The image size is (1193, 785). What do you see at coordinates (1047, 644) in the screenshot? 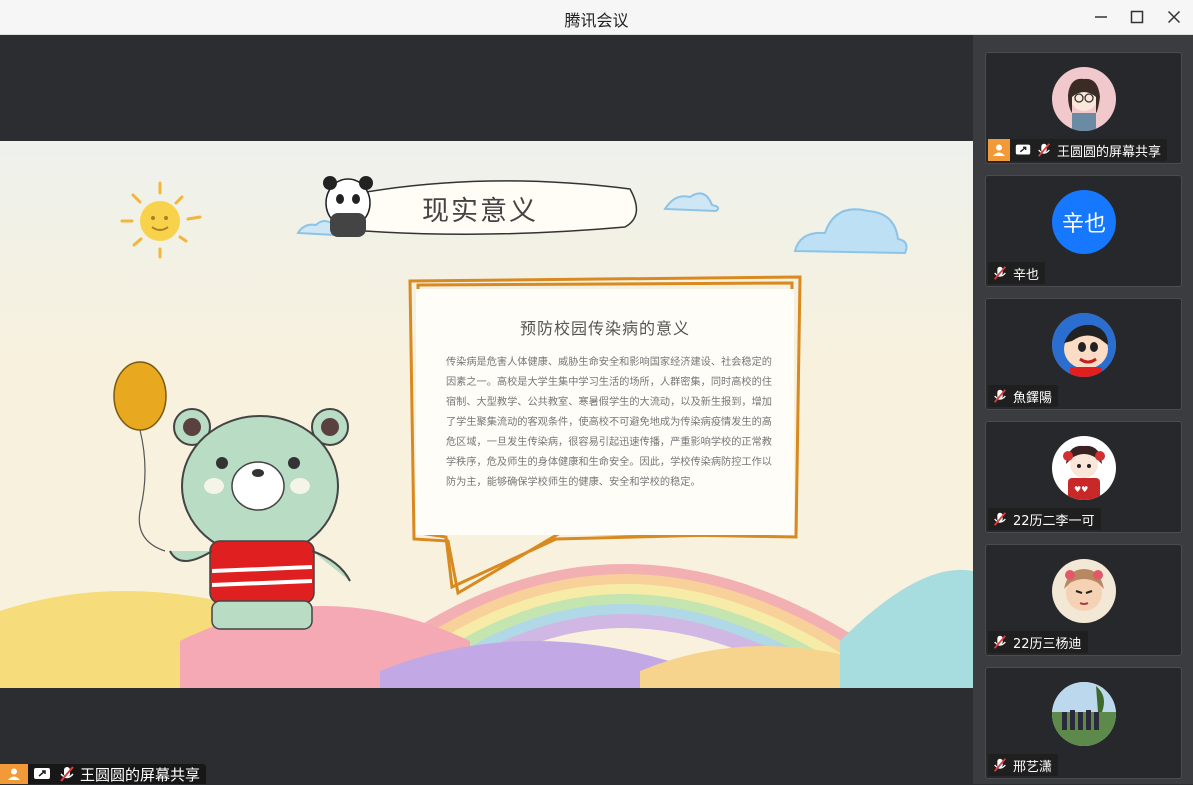
I see `participant-name: 22历三杨迪` at bounding box center [1047, 644].